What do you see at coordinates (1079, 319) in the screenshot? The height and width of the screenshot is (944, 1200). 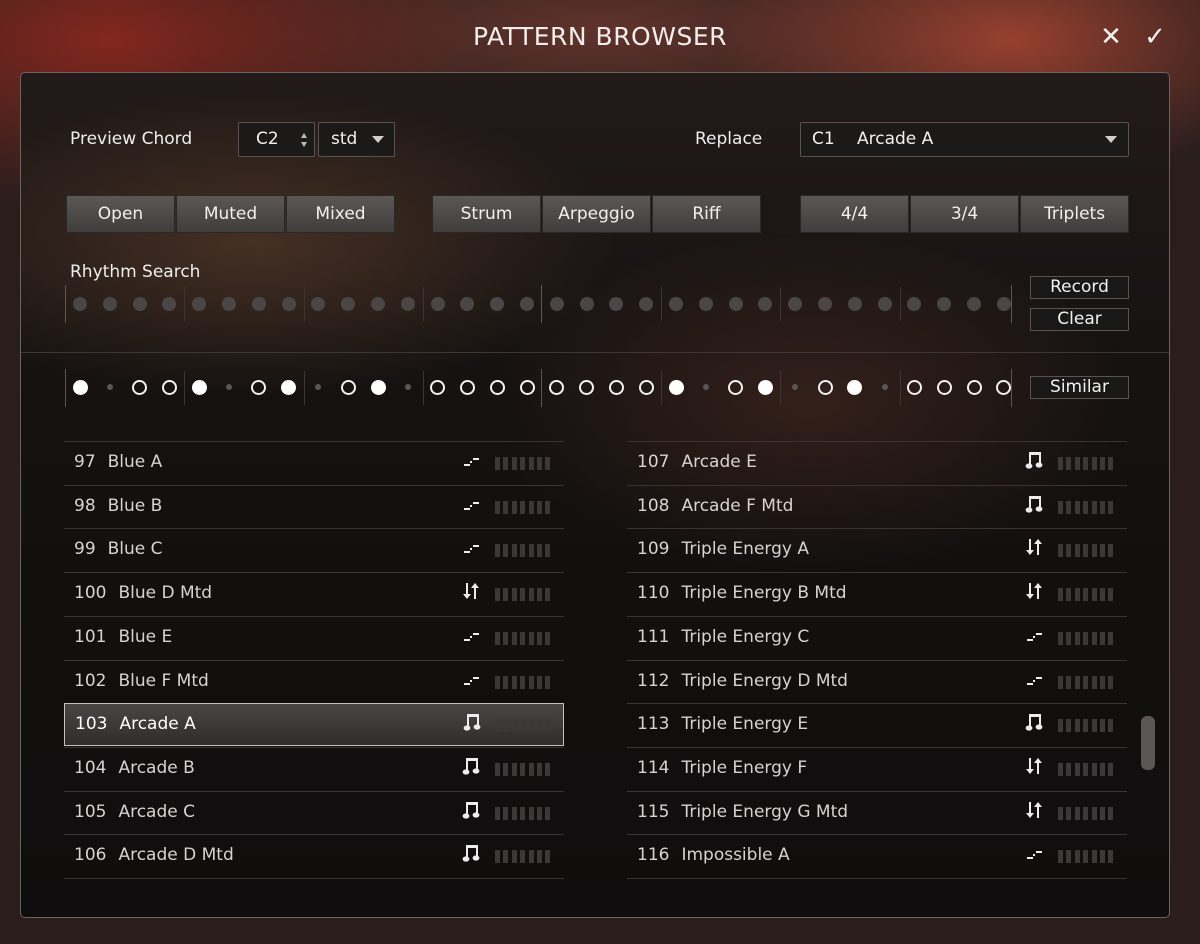 I see `clear-button: Clear` at bounding box center [1079, 319].